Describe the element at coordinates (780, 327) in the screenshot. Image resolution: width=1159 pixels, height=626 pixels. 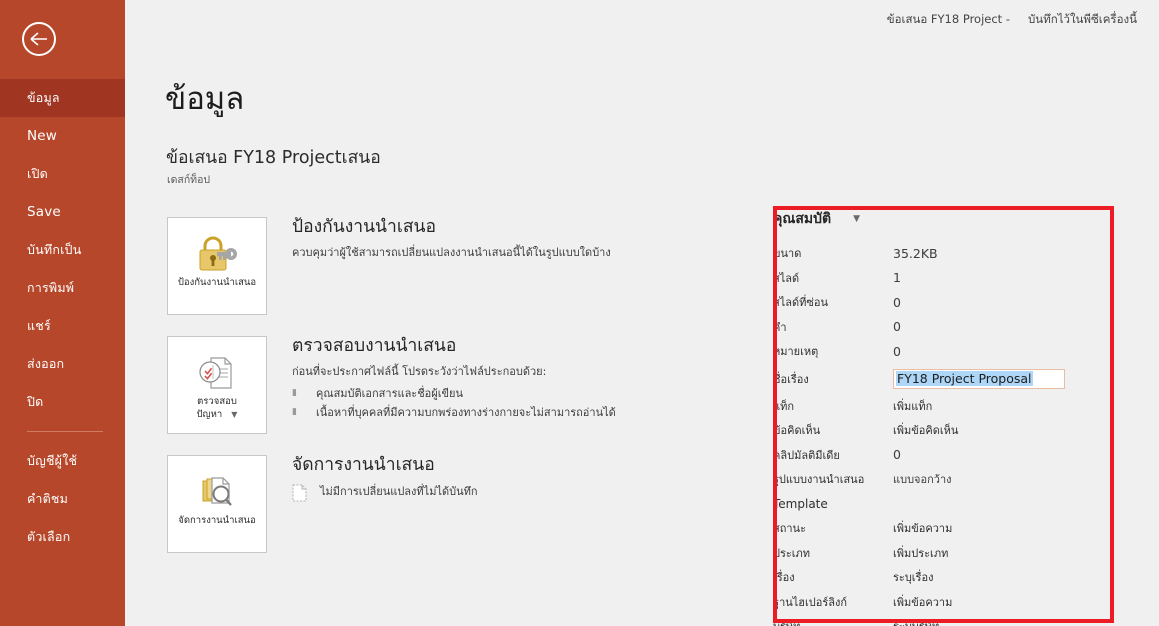
I see `property-label: คำ` at that location.